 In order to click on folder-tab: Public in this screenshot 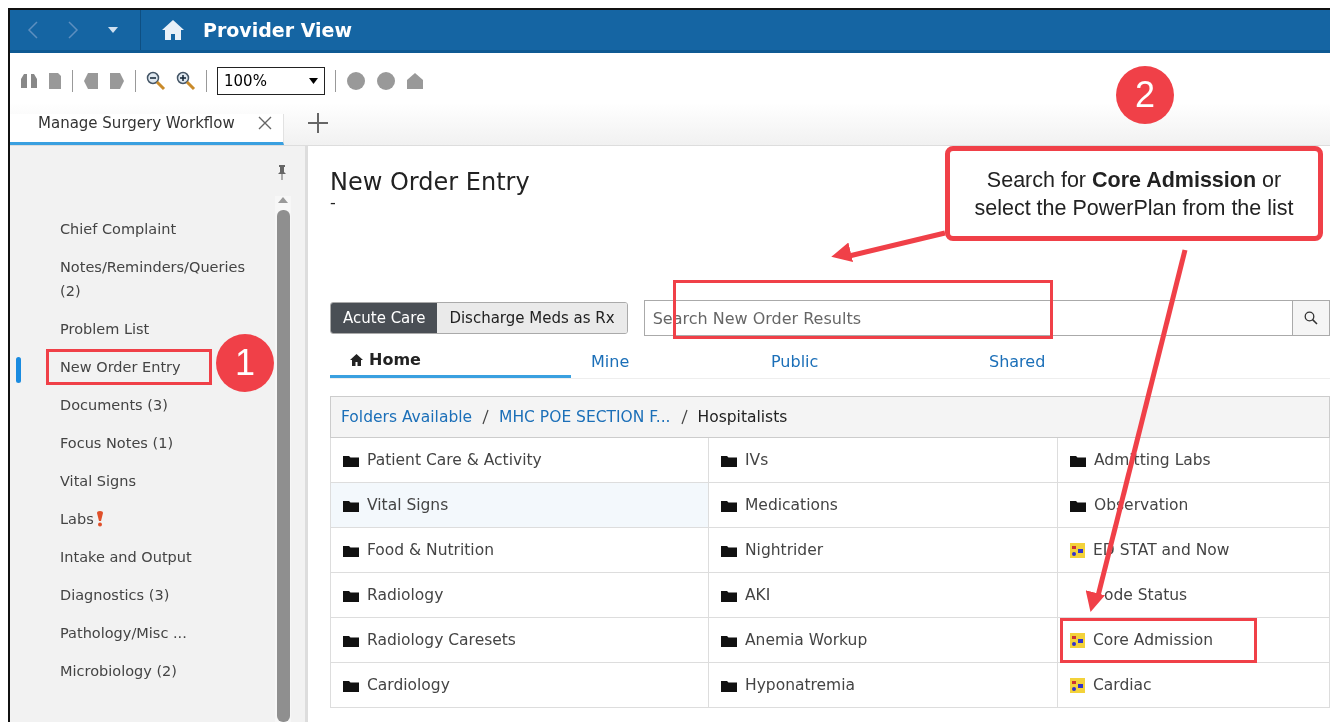, I will do `click(860, 361)`.